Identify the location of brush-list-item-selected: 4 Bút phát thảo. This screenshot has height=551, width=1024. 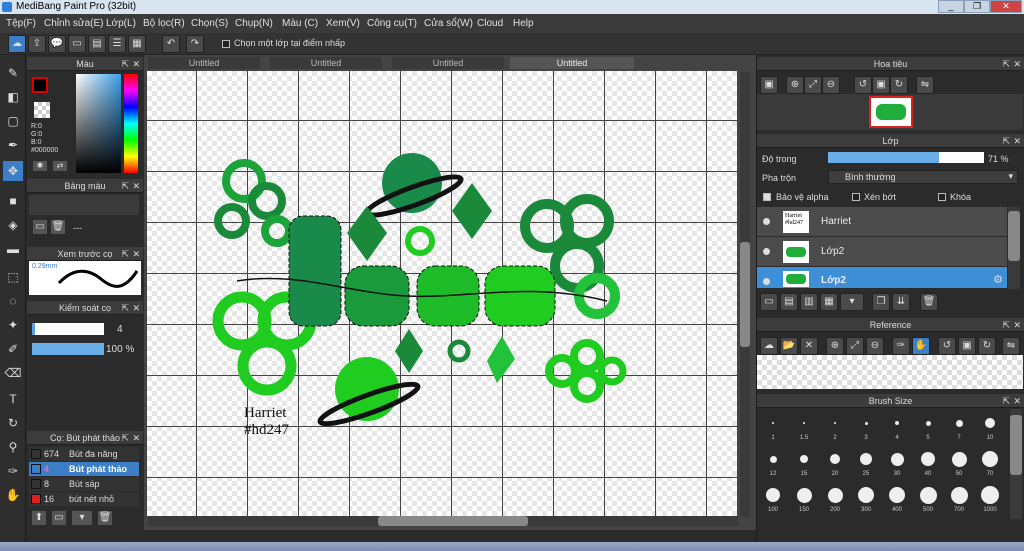
(84, 469).